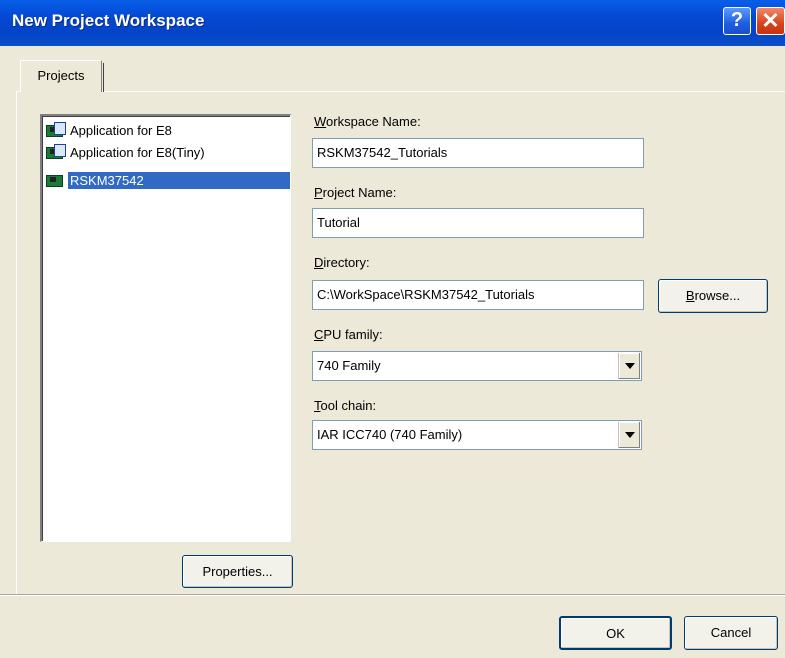 The height and width of the screenshot is (658, 785). Describe the element at coordinates (770, 21) in the screenshot. I see `close-button: ✕` at that location.